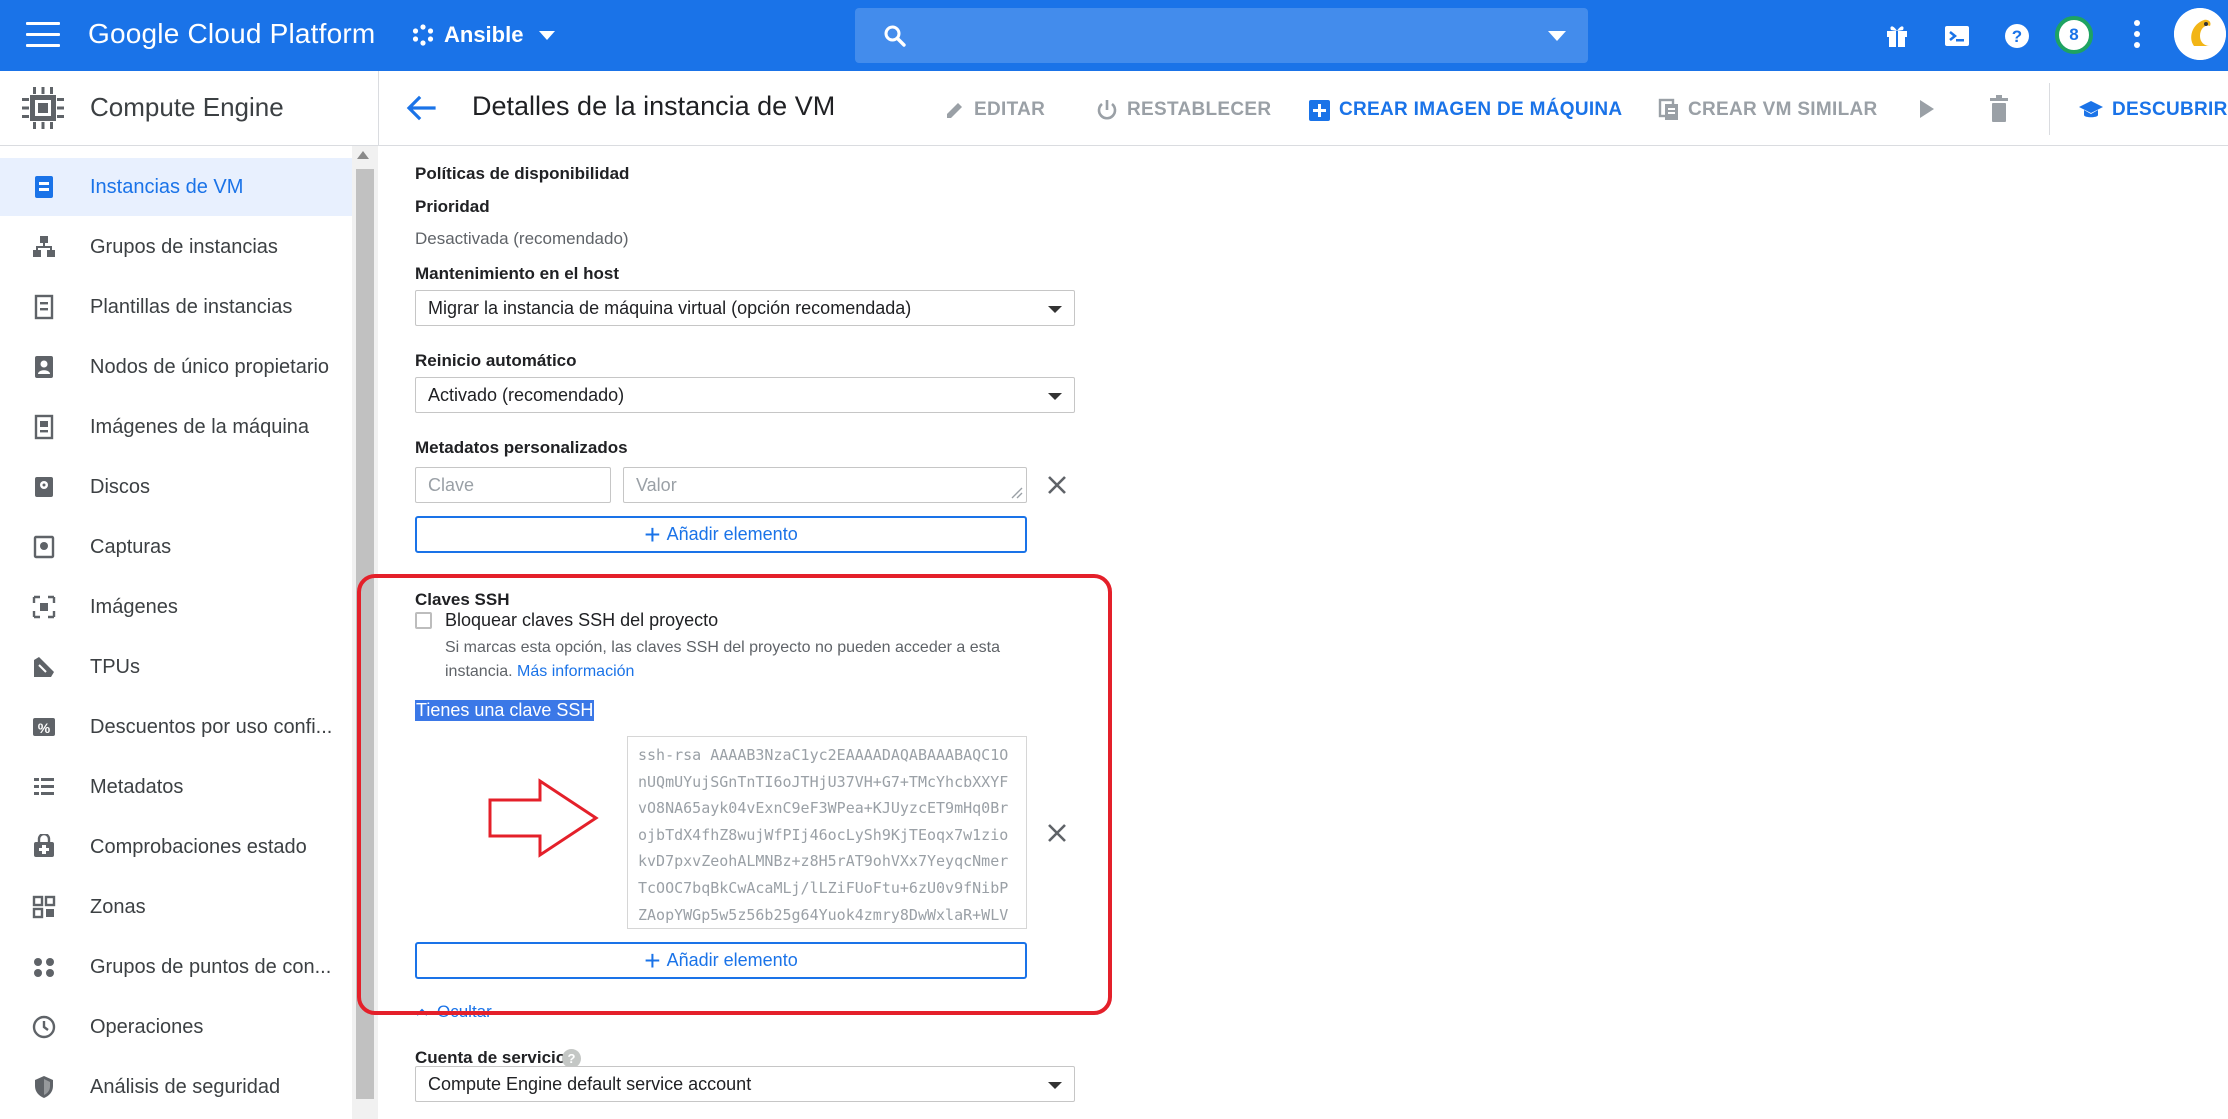 This screenshot has height=1119, width=2228. I want to click on avatar, so click(2200, 34).